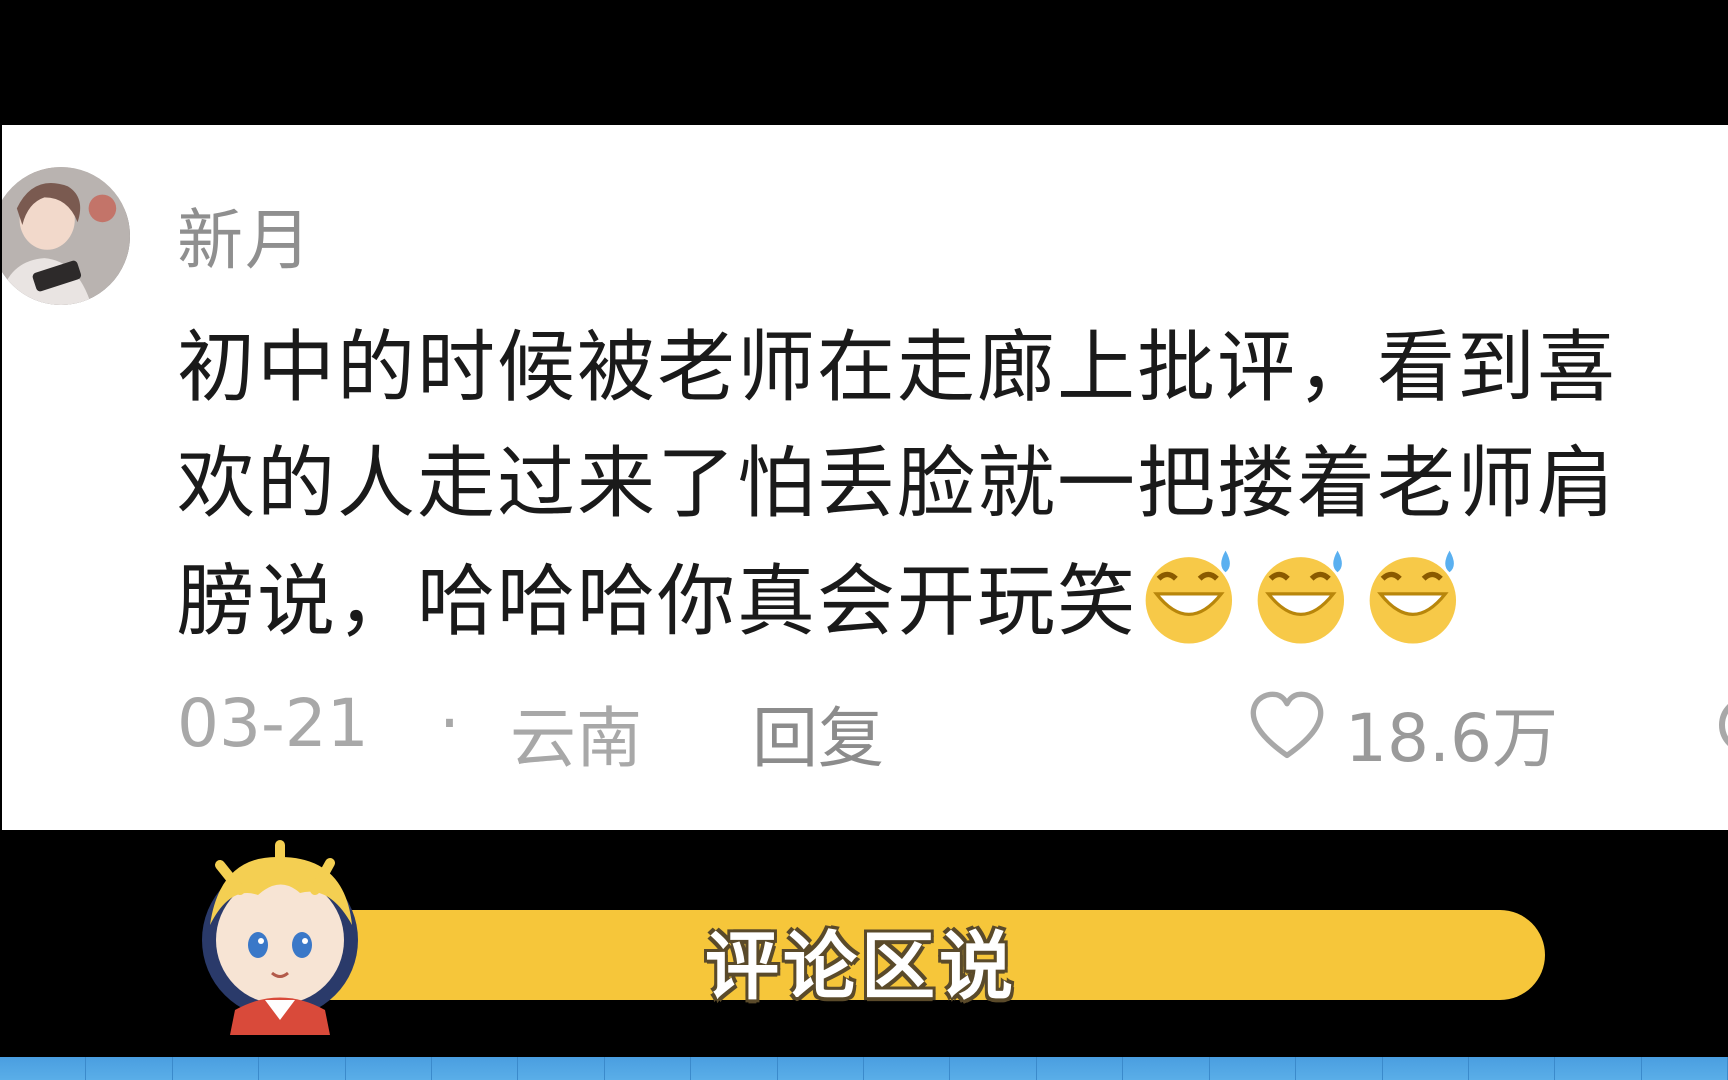  I want to click on comment-line: 欢的人走过来了怕丢脸就一把搂着老师肩, so click(897, 484).